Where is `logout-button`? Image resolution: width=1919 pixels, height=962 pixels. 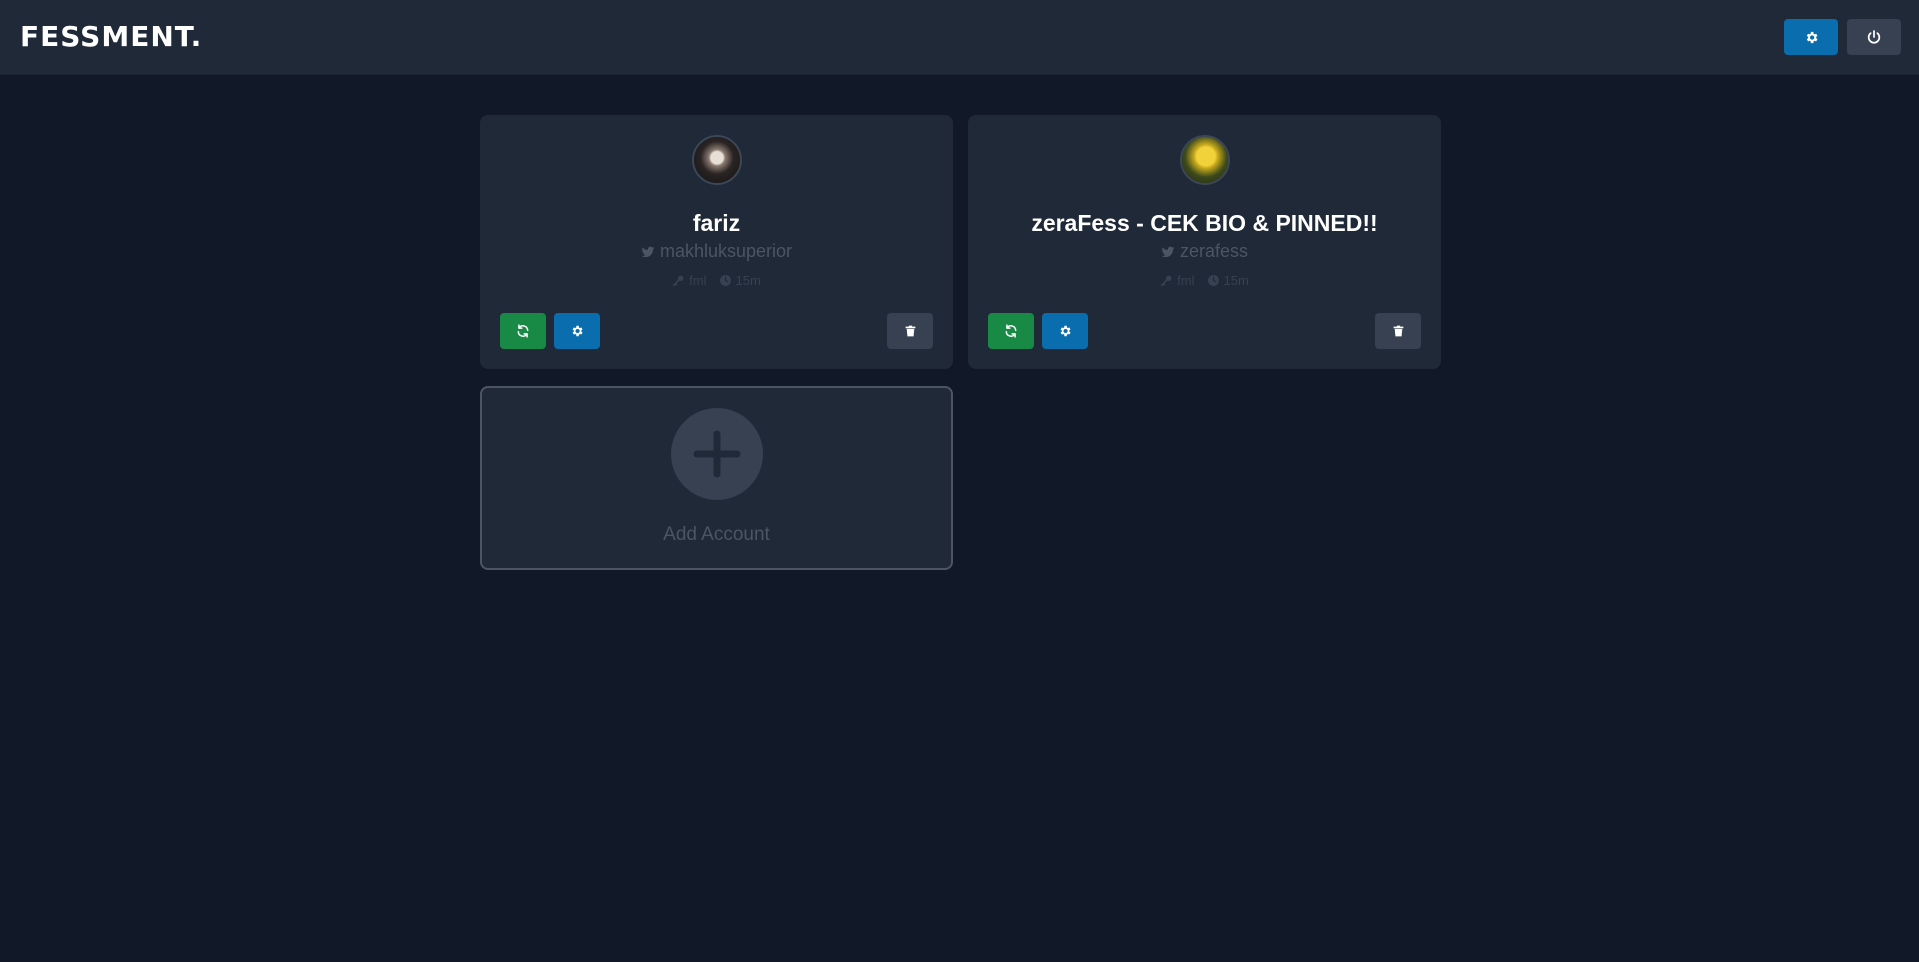 logout-button is located at coordinates (1874, 37).